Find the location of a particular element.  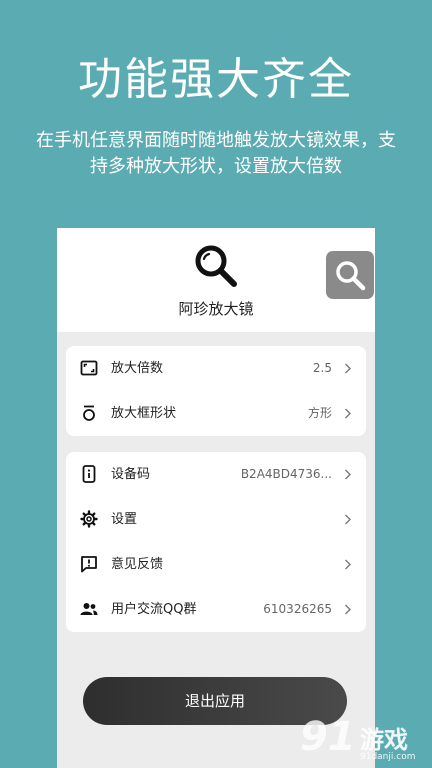

row-value: 610326265 is located at coordinates (297, 609).